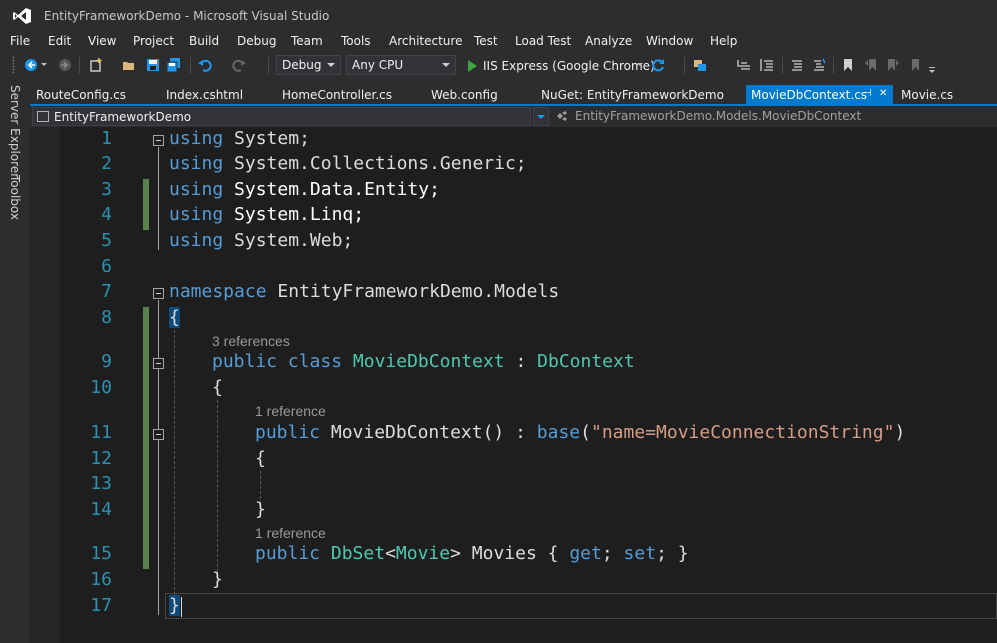 The image size is (997, 643). I want to click on tab-index-cshtml: Index.cshtml, so click(204, 95).